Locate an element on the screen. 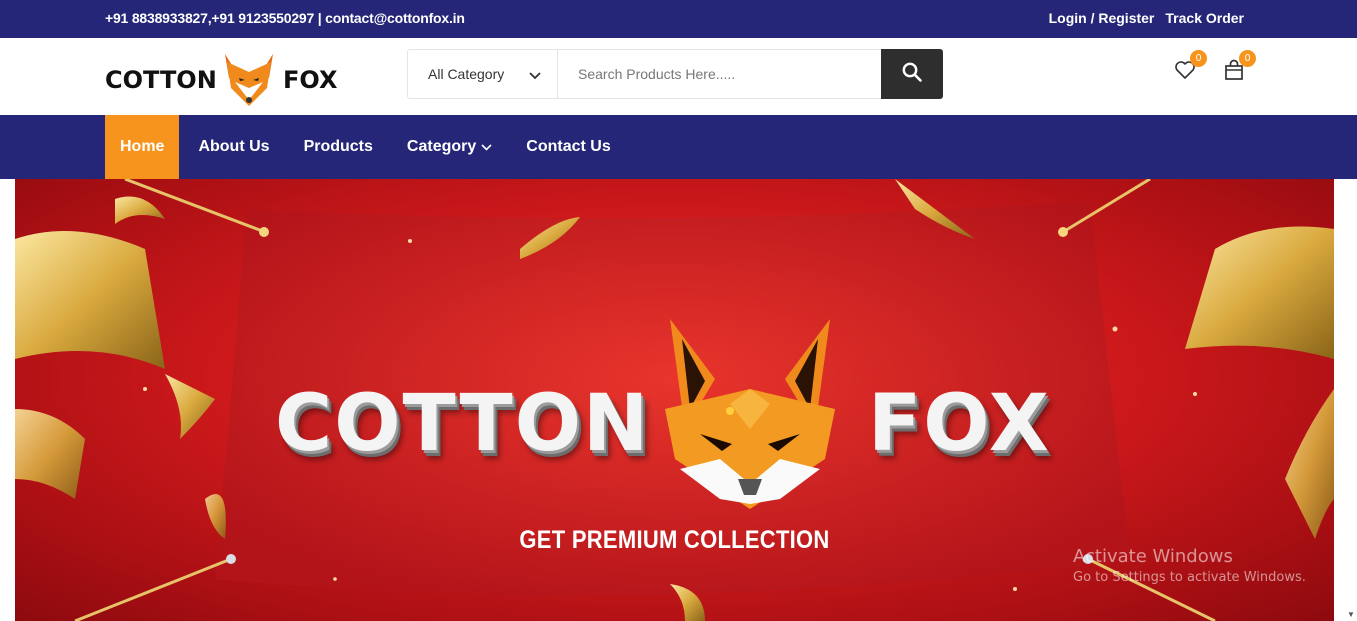 The width and height of the screenshot is (1357, 621). nav-item-category: Category is located at coordinates (449, 147).